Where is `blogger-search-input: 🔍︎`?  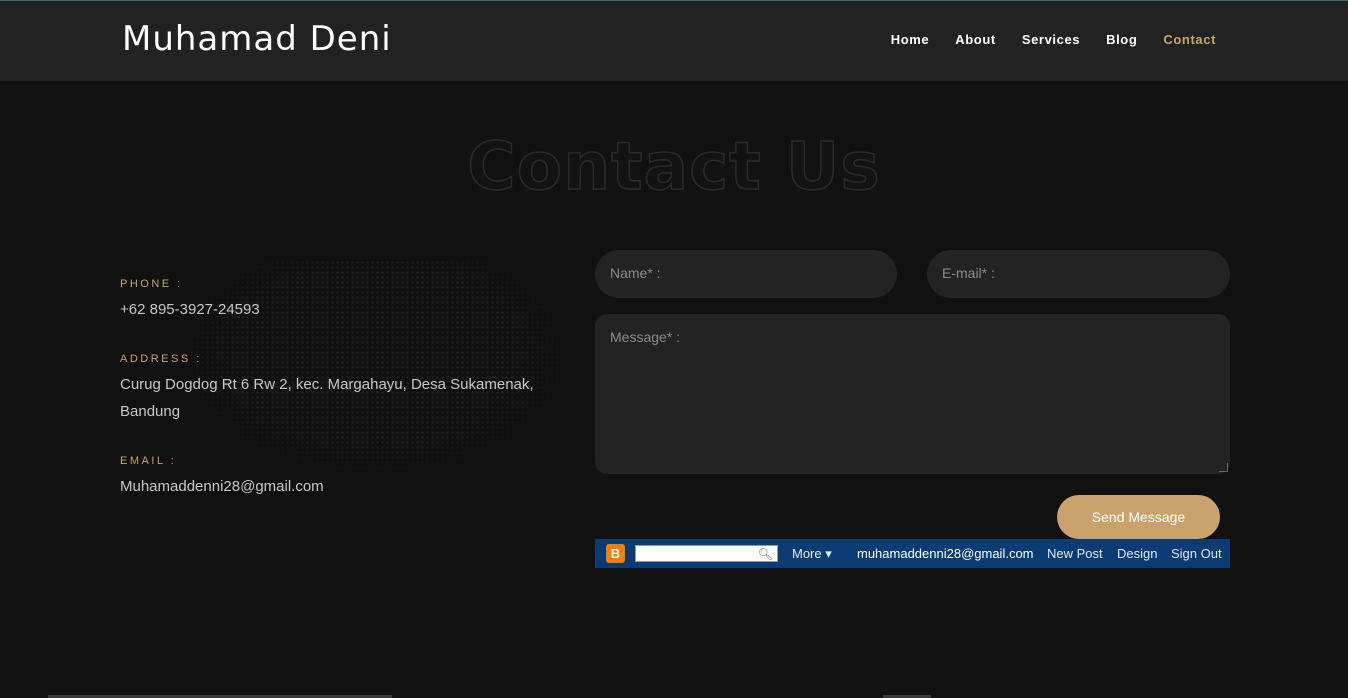 blogger-search-input: 🔍︎ is located at coordinates (706, 553).